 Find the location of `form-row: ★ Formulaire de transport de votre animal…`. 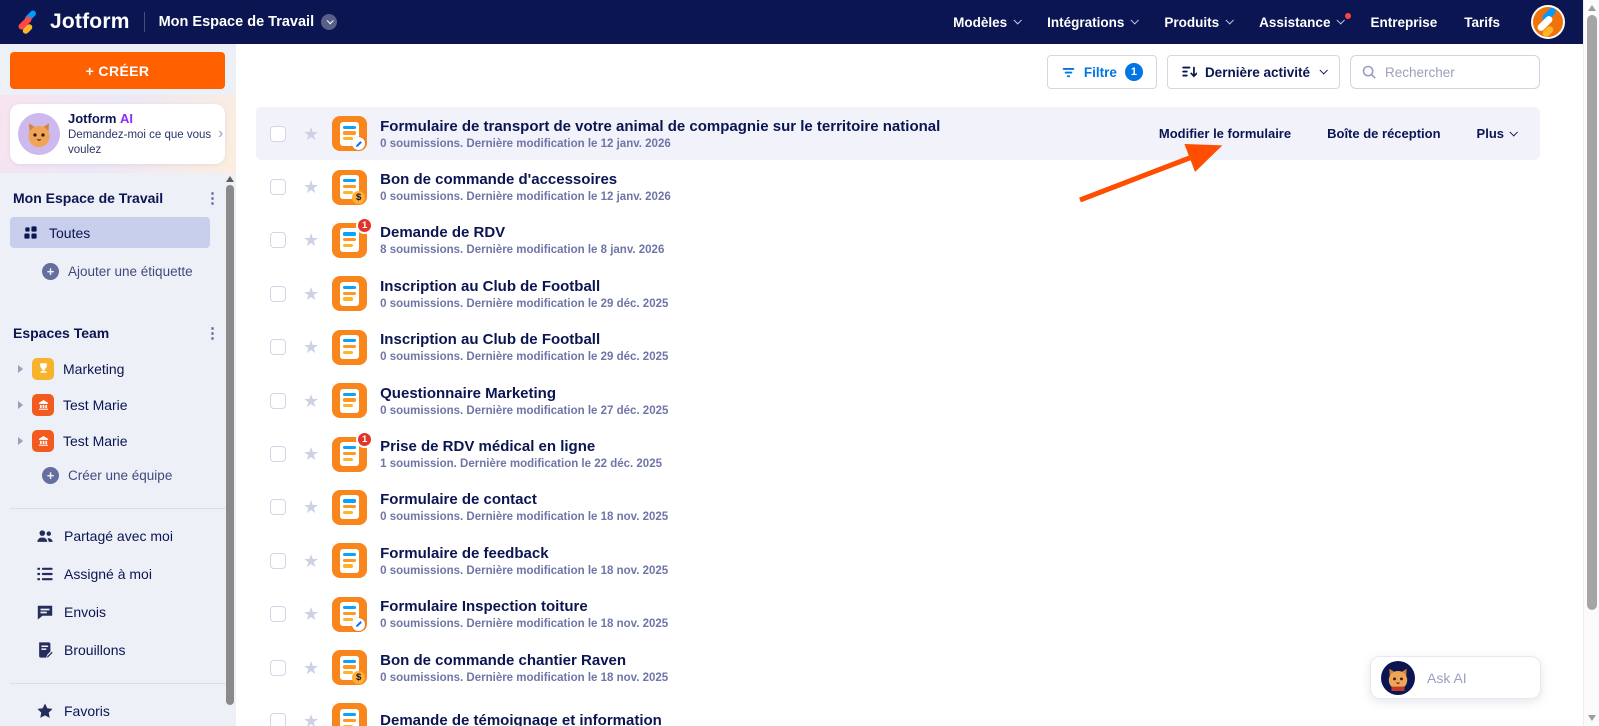

form-row: ★ Formulaire de transport de votre animal… is located at coordinates (898, 134).